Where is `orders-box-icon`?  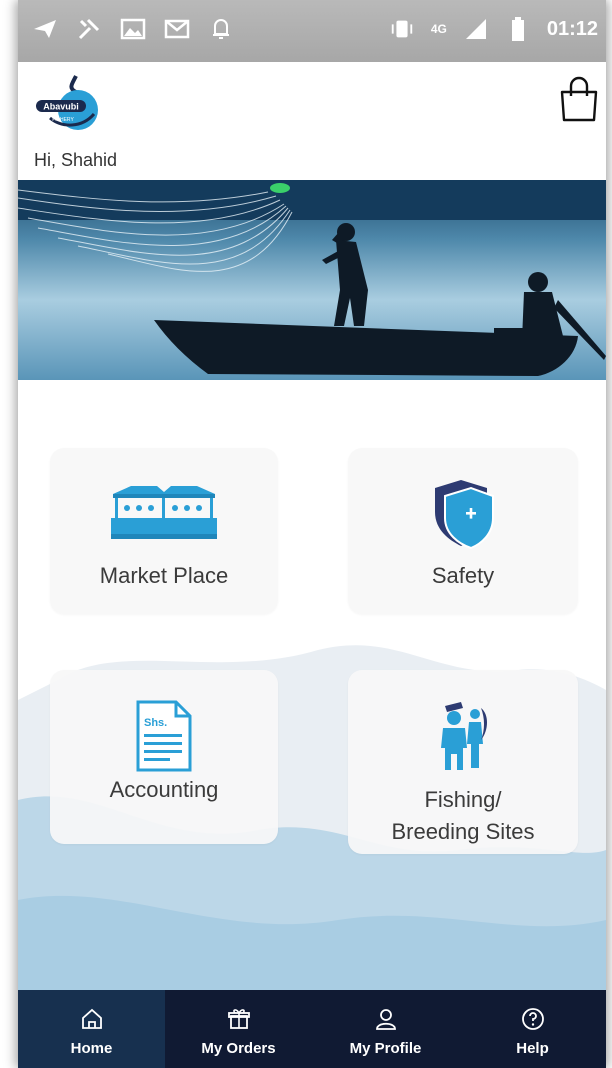 orders-box-icon is located at coordinates (239, 1019).